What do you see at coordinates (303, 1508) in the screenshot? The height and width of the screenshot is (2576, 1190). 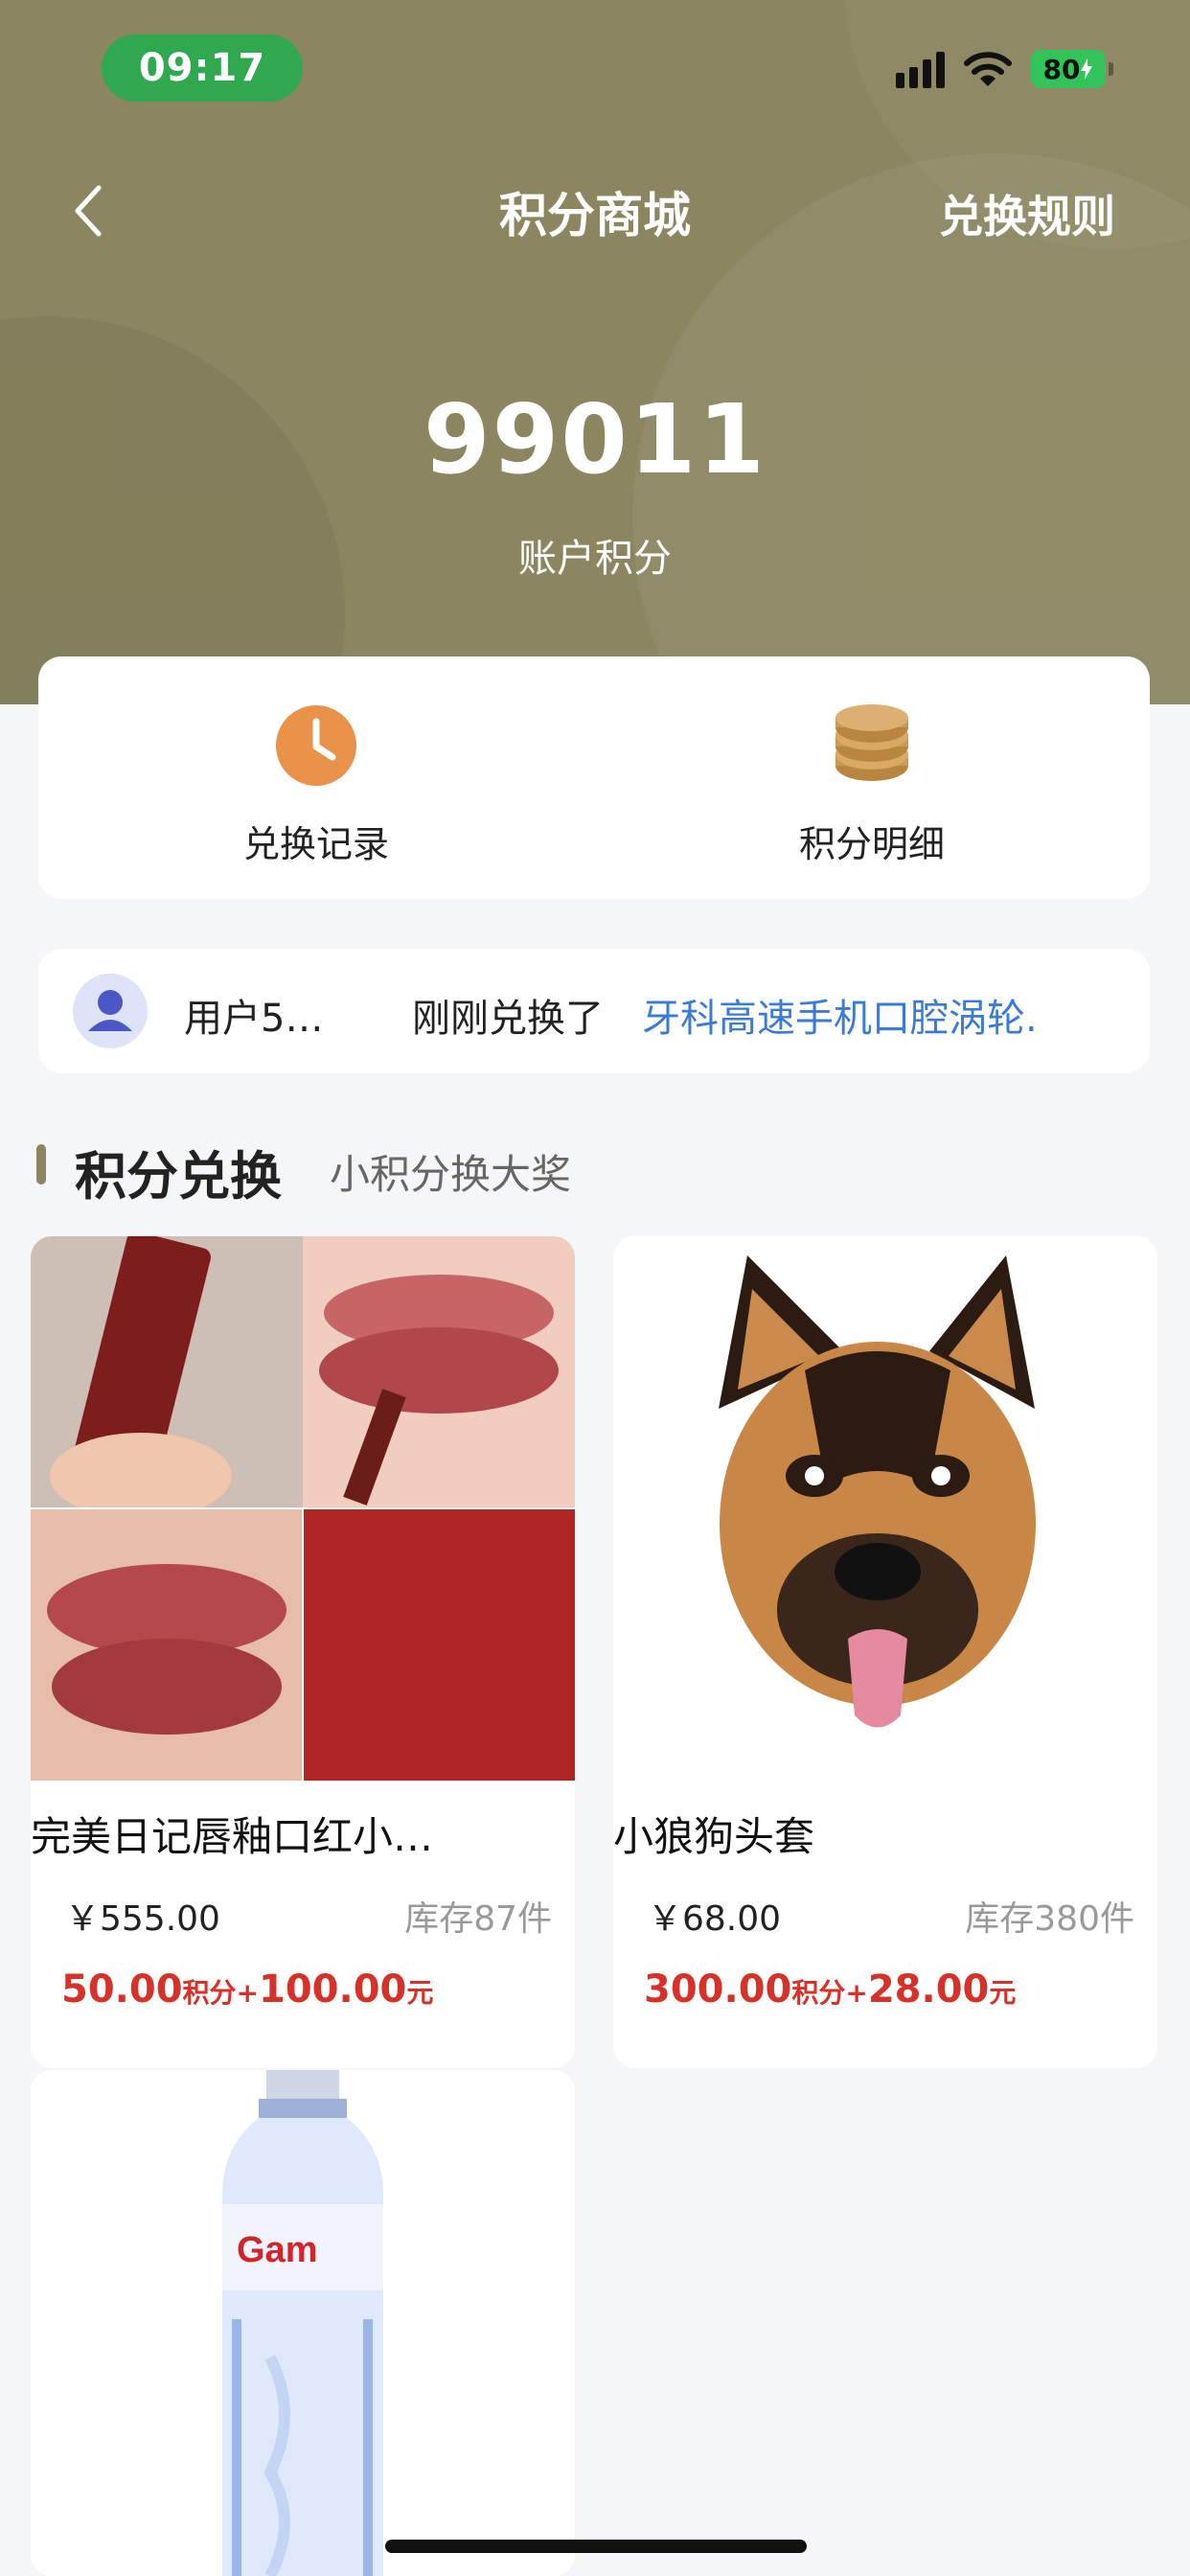 I see `product-image-lipstick` at bounding box center [303, 1508].